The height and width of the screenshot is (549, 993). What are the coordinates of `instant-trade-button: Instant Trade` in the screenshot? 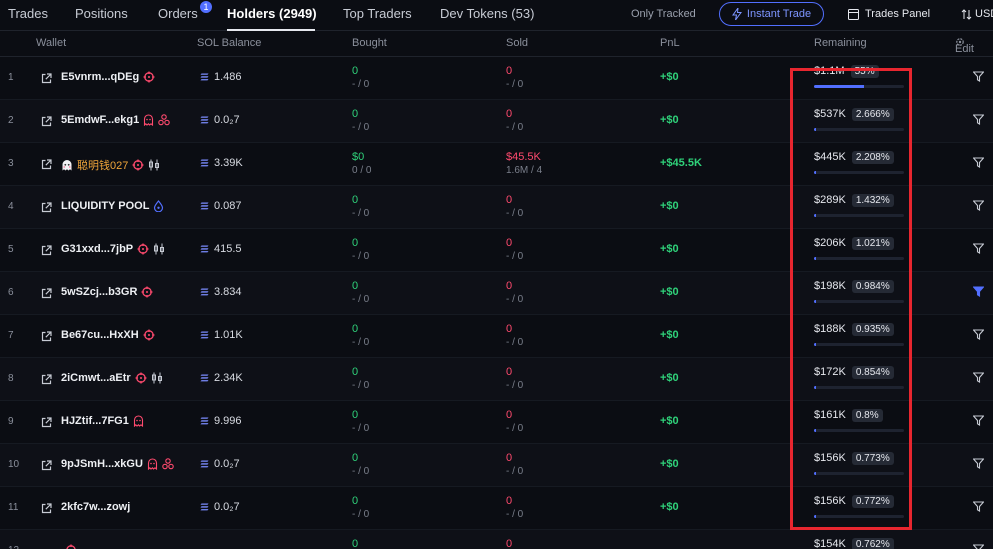 It's located at (771, 14).